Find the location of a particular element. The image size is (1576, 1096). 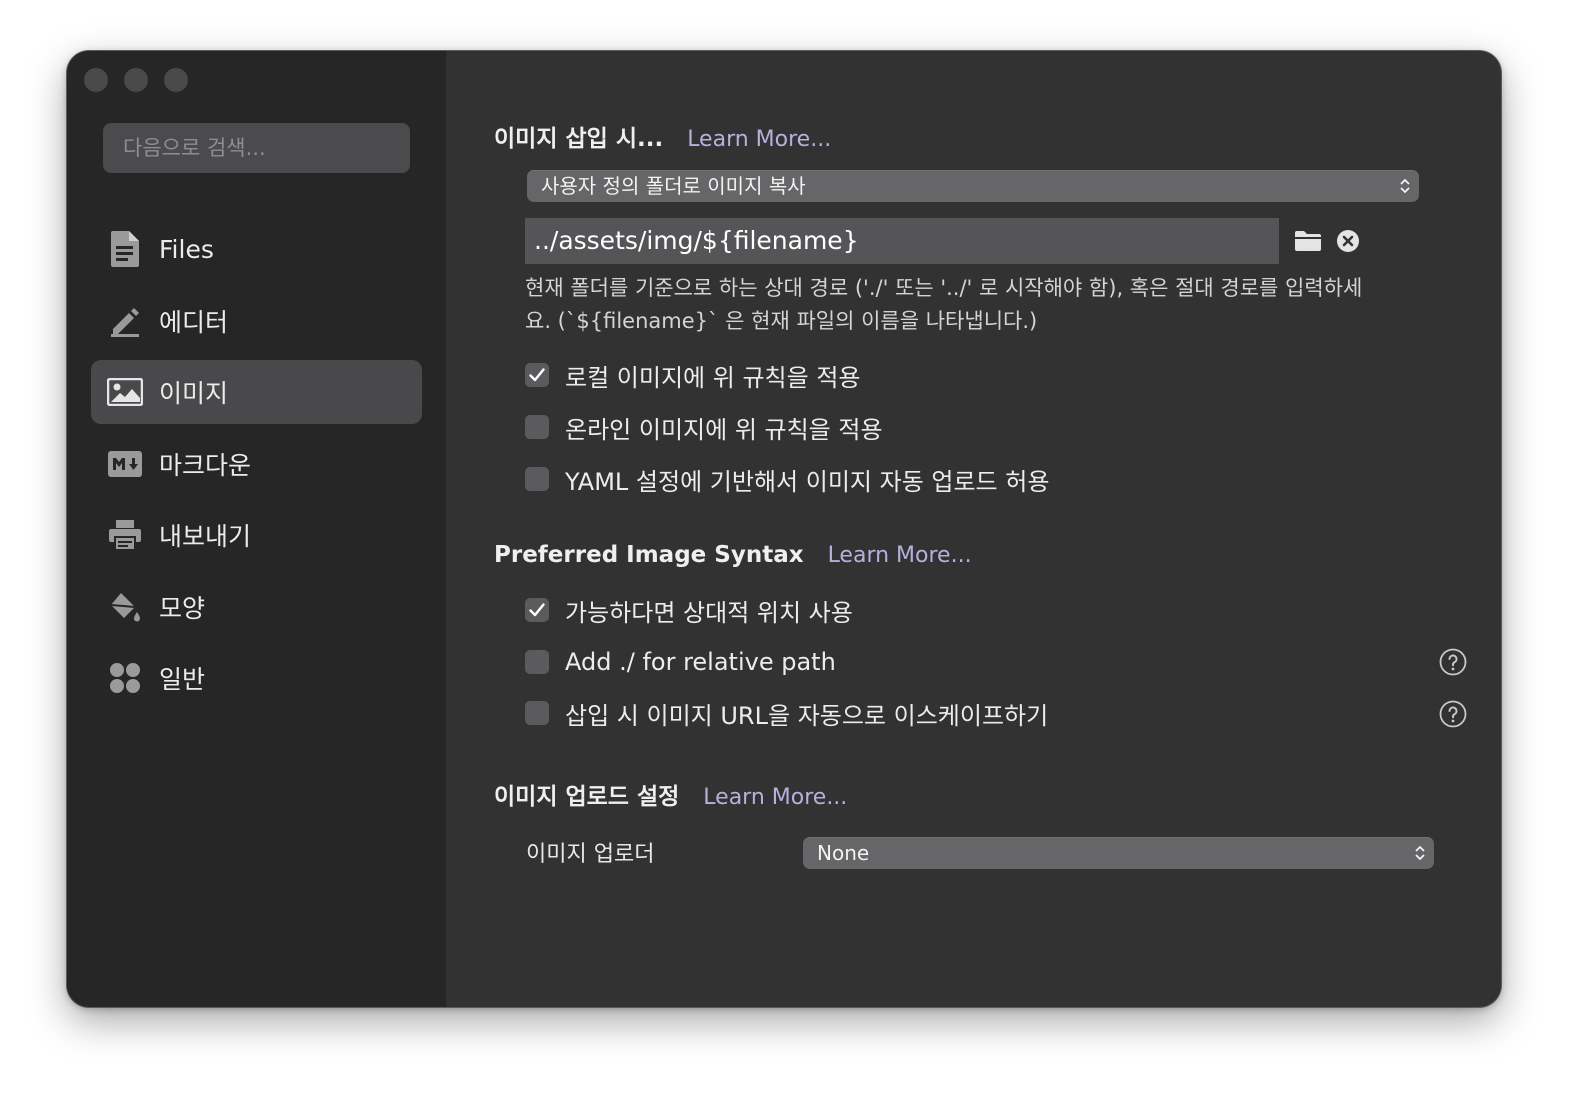

sidebar-item-label: 내보내기 is located at coordinates (205, 536).